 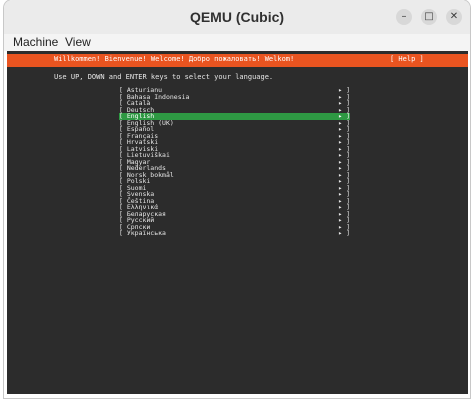 What do you see at coordinates (429, 17) in the screenshot?
I see `maximize-icon: □` at bounding box center [429, 17].